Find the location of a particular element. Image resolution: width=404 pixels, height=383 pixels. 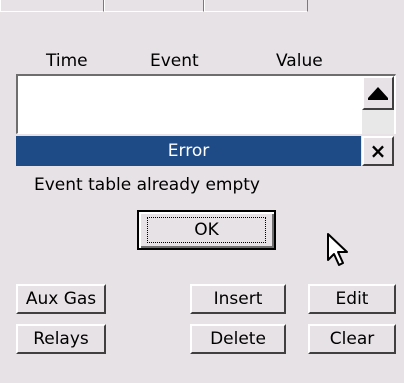

close-icon: × is located at coordinates (378, 151).